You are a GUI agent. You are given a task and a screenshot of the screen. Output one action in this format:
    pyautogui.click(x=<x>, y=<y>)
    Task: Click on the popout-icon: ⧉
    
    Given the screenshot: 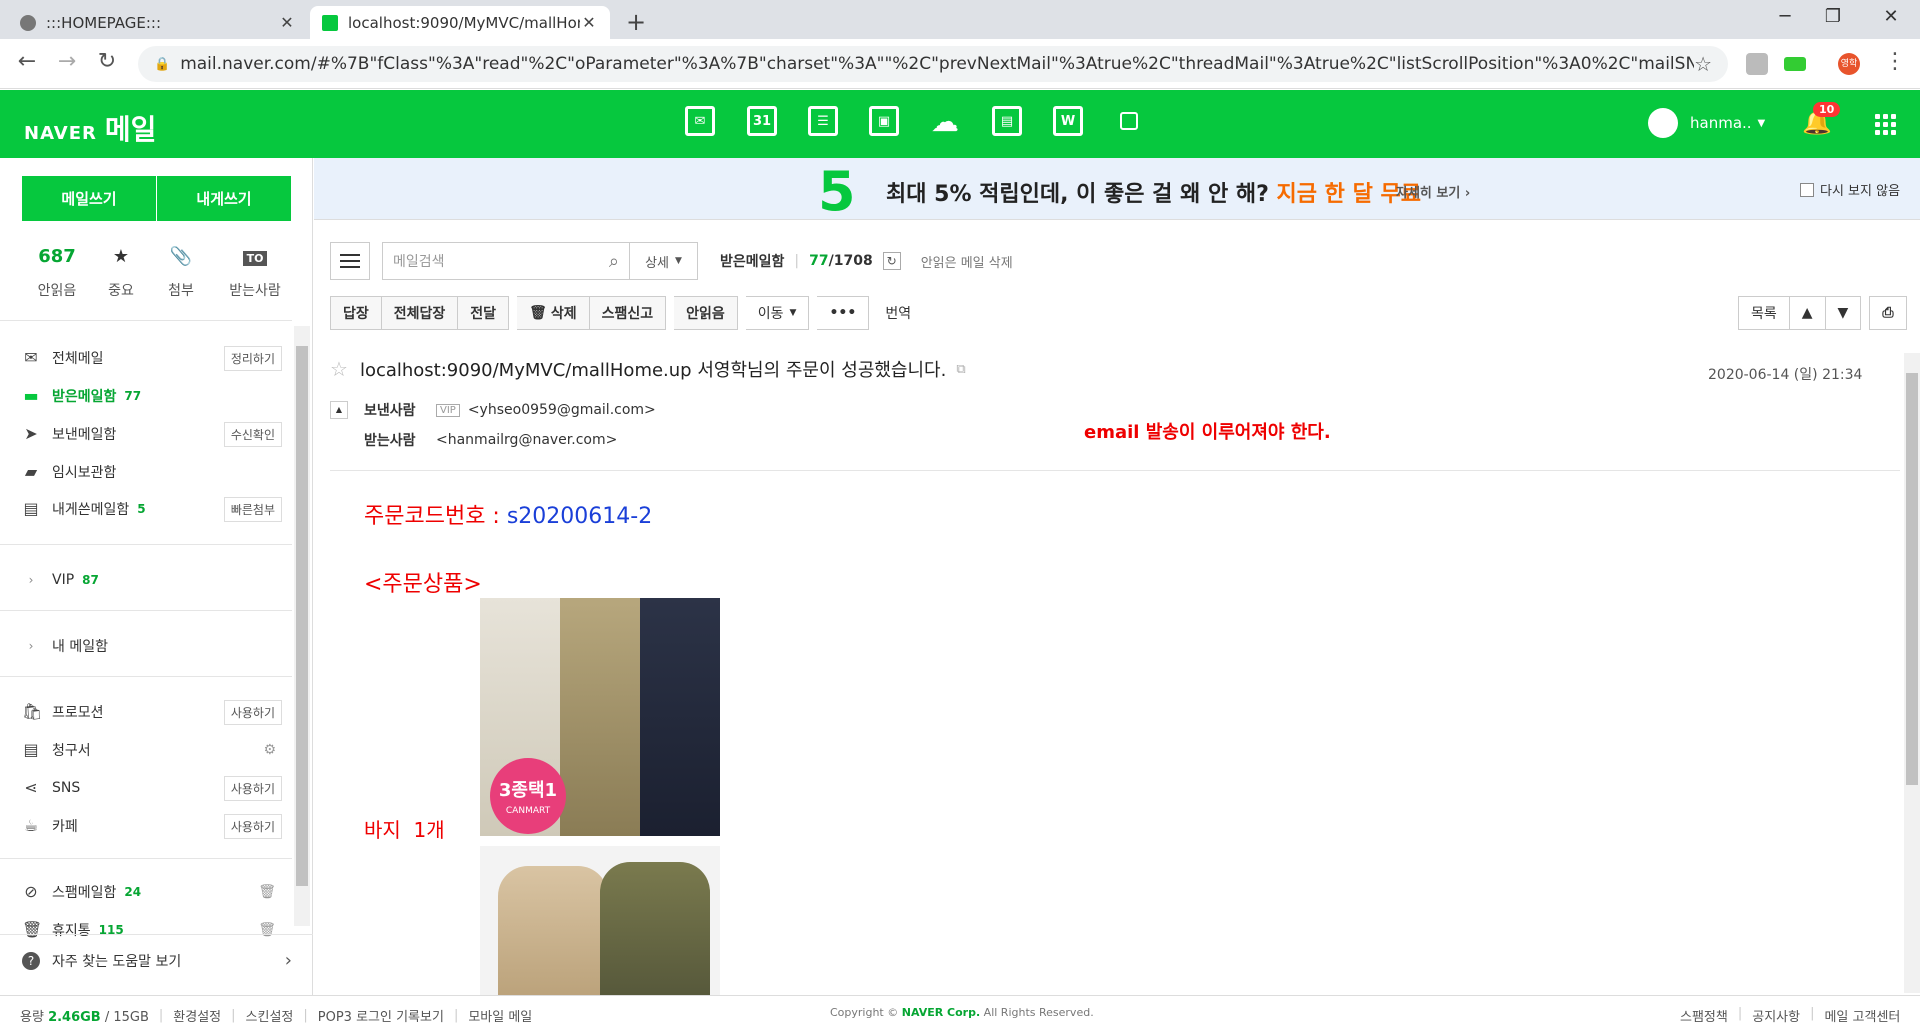 What is the action you would take?
    pyautogui.click(x=960, y=369)
    